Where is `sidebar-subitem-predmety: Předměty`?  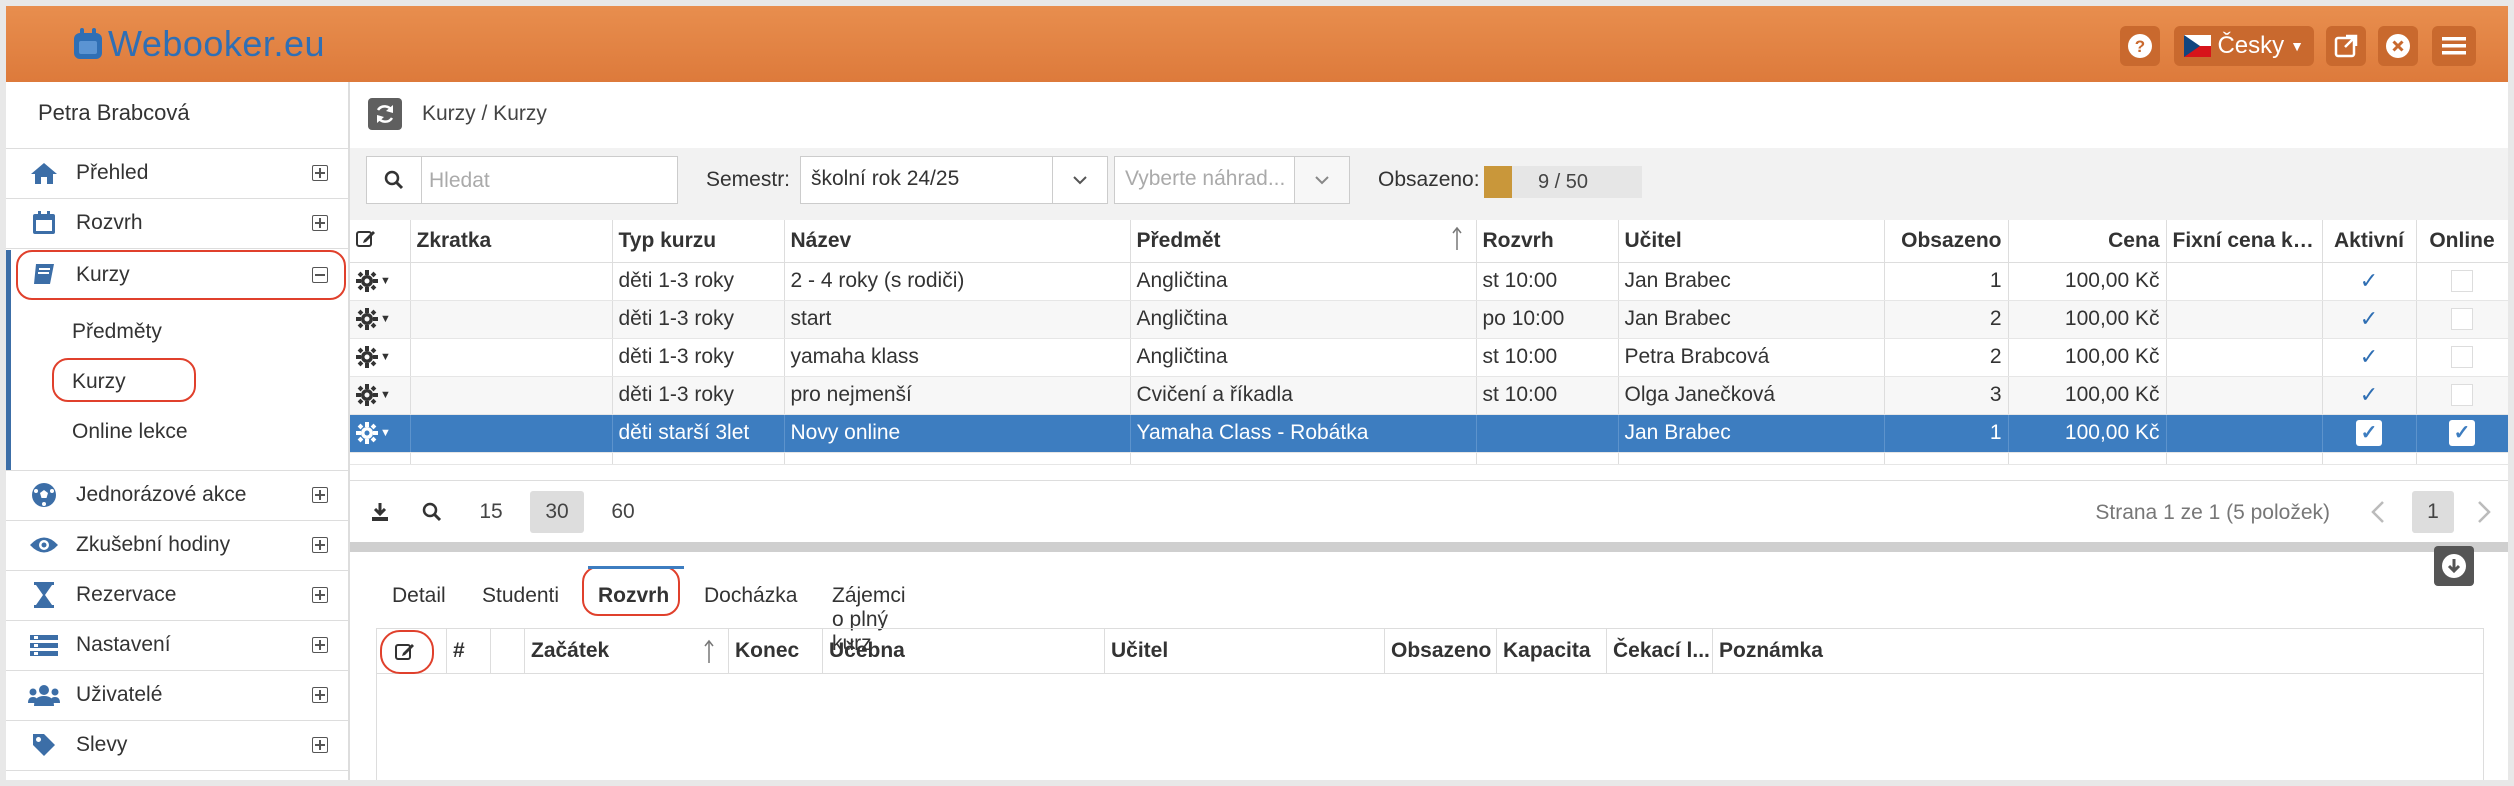 sidebar-subitem-predmety: Předměty is located at coordinates (117, 332).